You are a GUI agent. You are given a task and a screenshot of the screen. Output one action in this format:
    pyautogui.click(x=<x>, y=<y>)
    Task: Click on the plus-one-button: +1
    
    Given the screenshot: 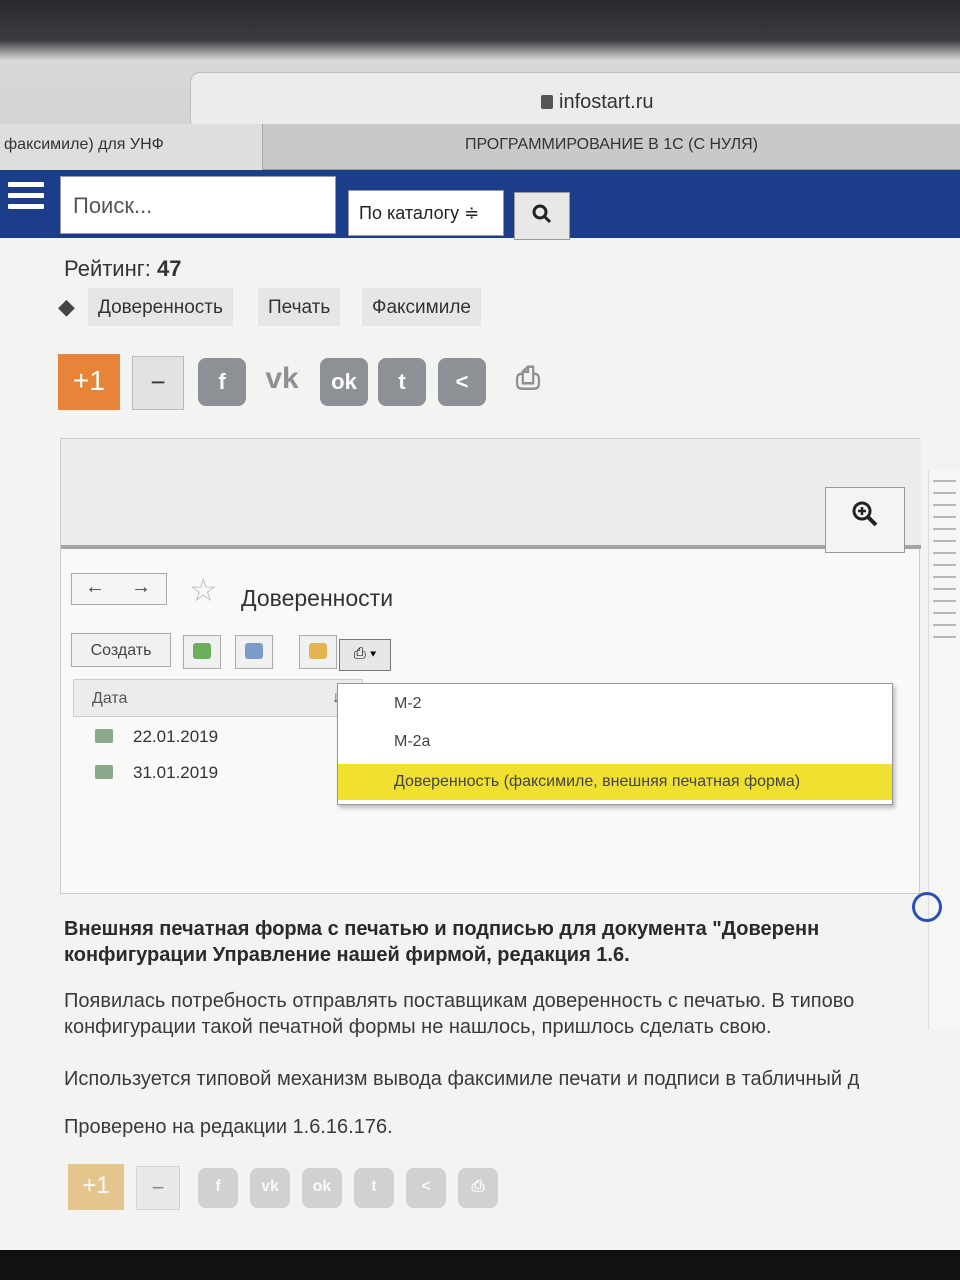 What is the action you would take?
    pyautogui.click(x=89, y=382)
    